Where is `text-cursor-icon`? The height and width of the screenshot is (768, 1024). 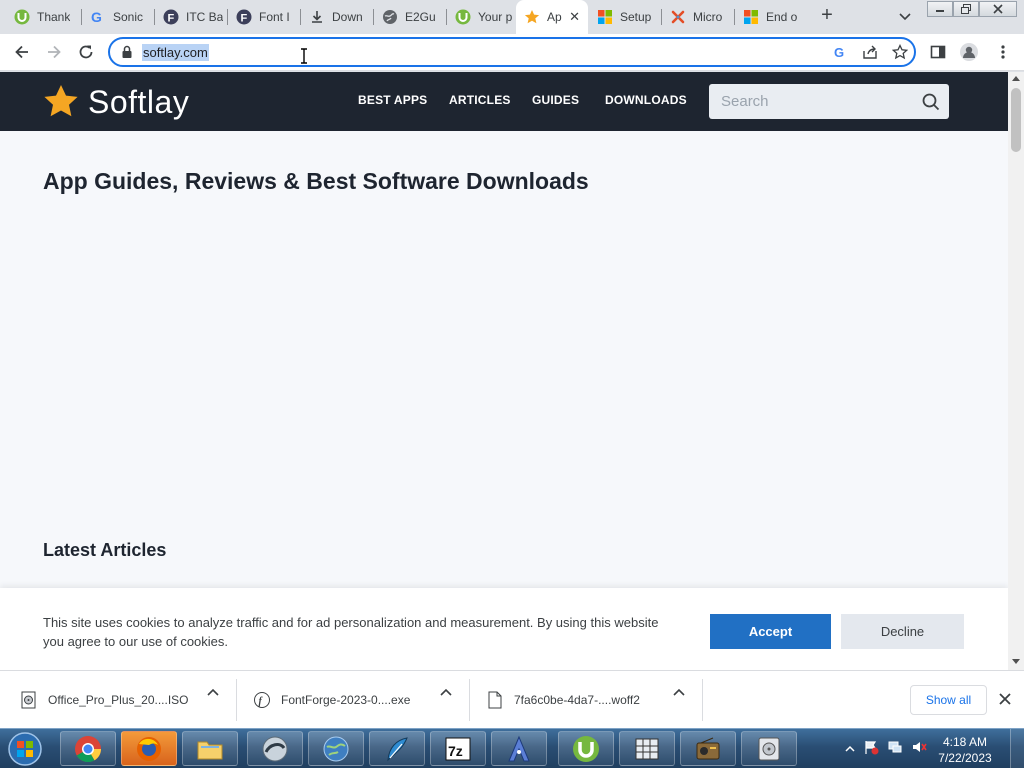 text-cursor-icon is located at coordinates (304, 56).